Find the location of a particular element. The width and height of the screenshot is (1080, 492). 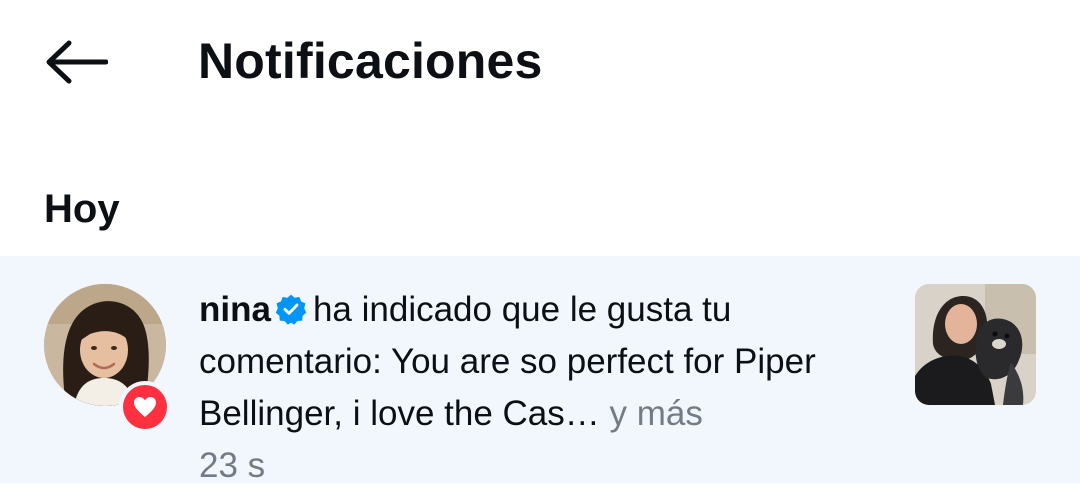

like-badge is located at coordinates (145, 407).